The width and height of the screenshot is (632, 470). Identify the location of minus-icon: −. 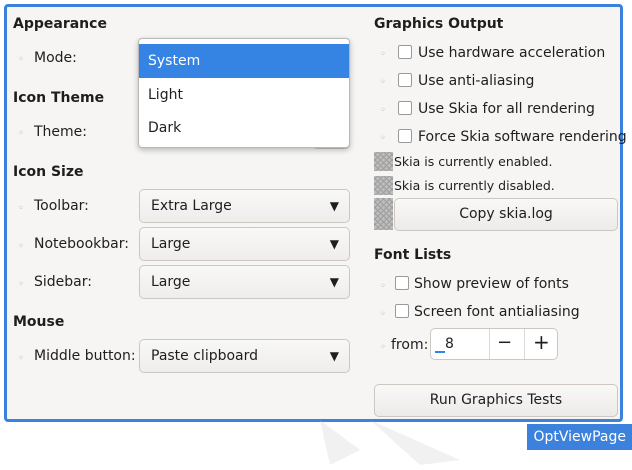
(504, 342).